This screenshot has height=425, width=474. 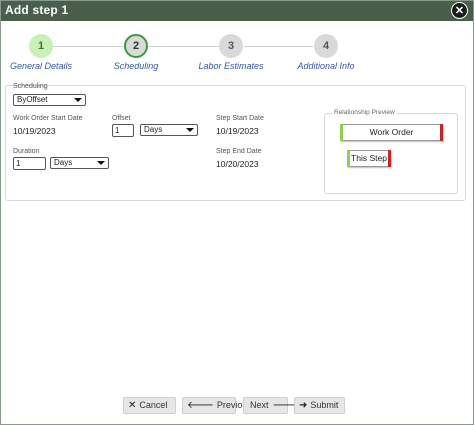 What do you see at coordinates (237, 11) in the screenshot?
I see `dialog-titlebar: Add step 1 ✕` at bounding box center [237, 11].